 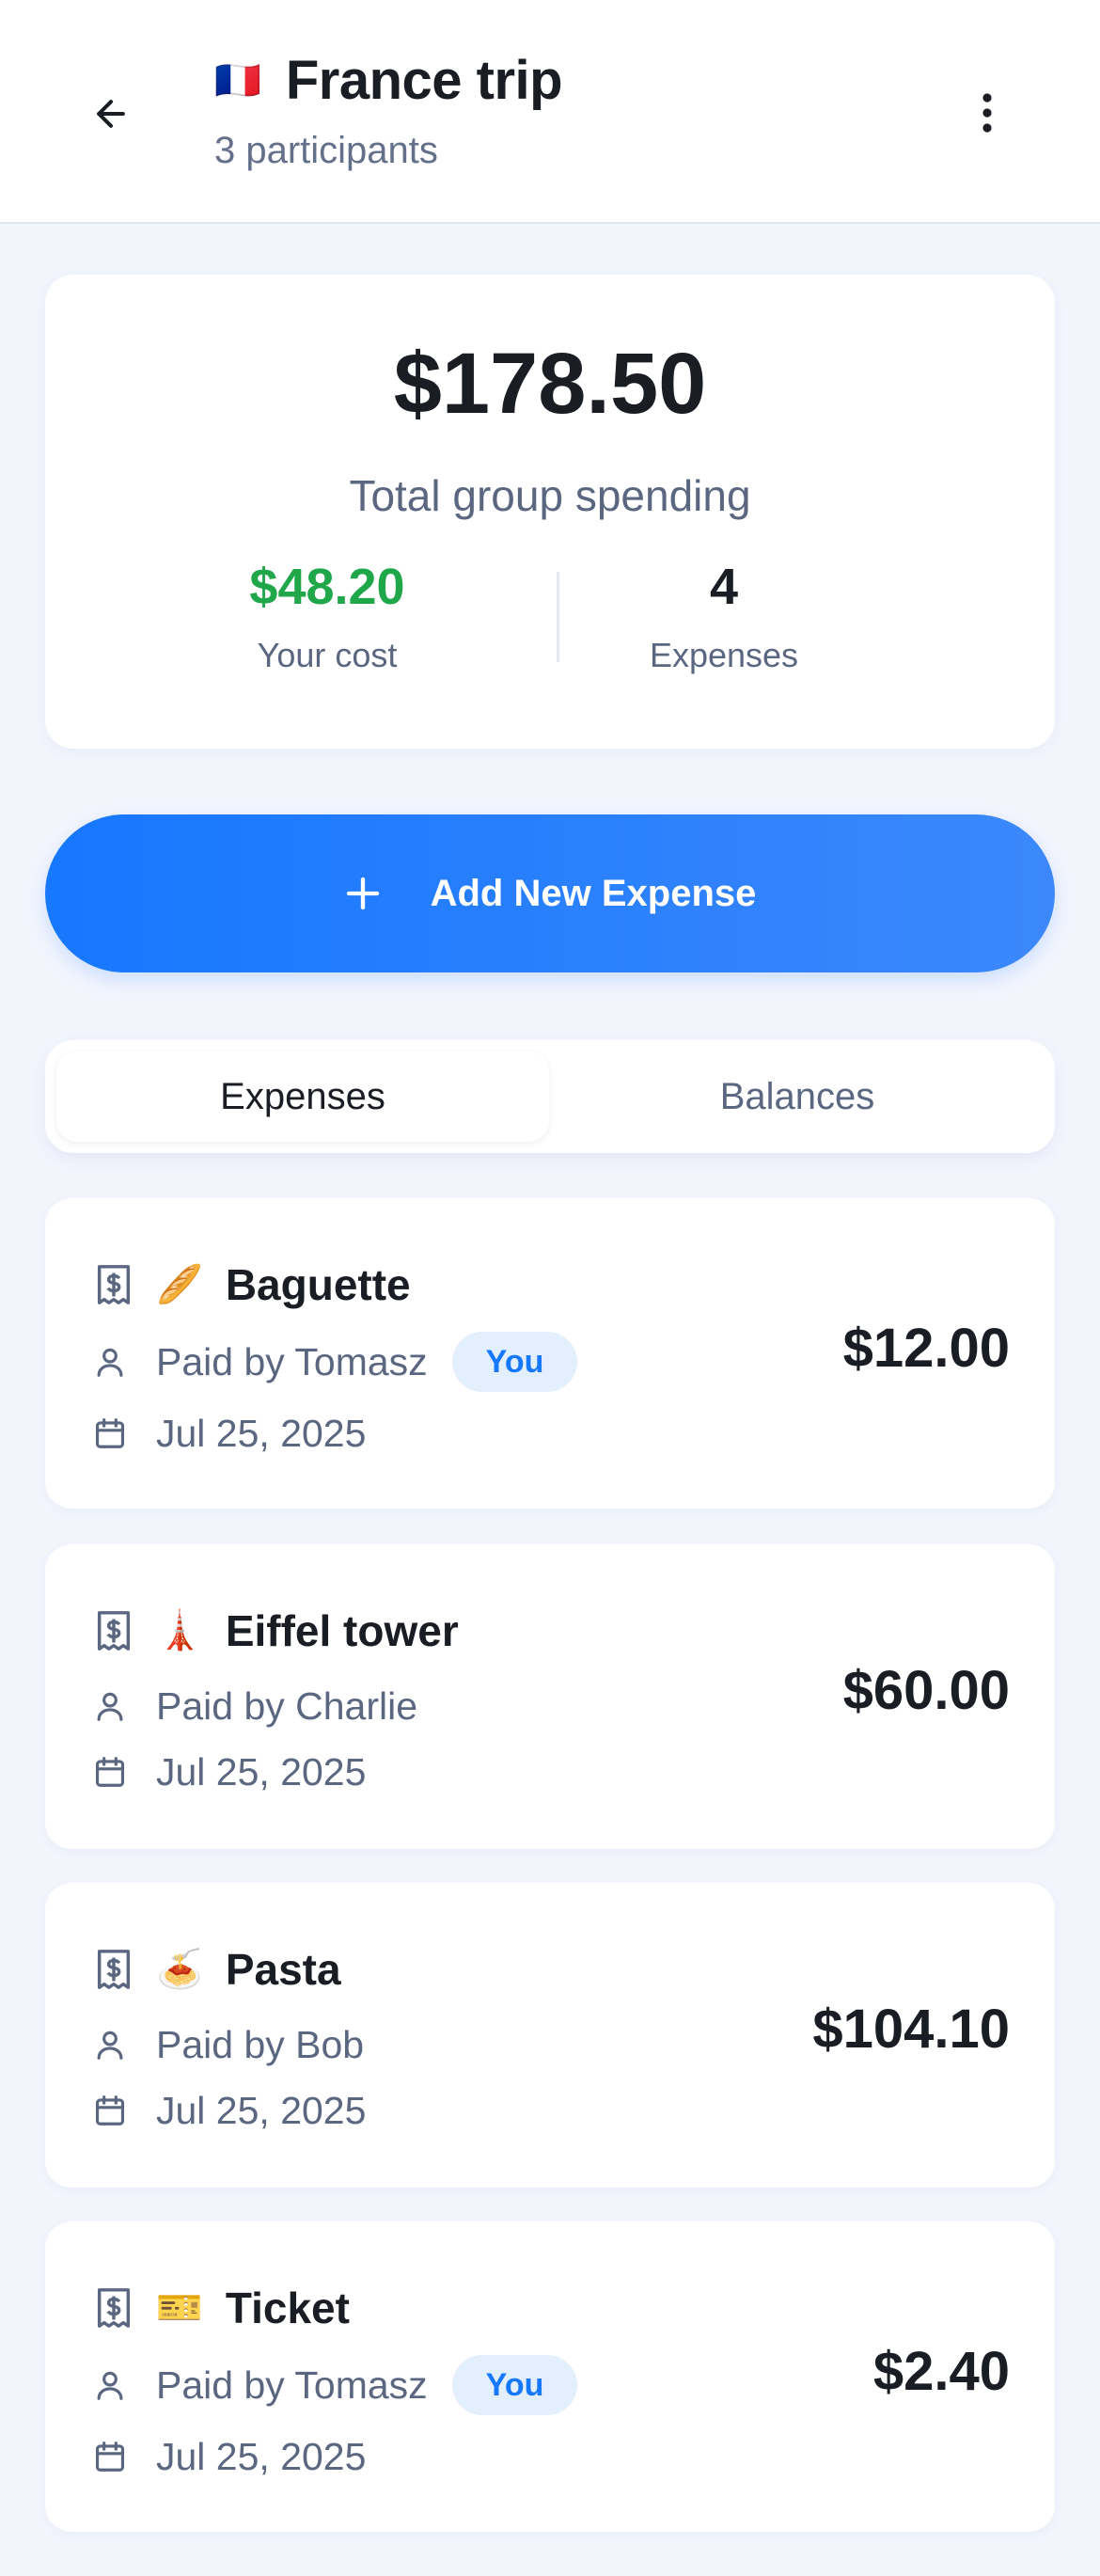 I want to click on add-expense-label: Add New Expense, so click(x=594, y=893).